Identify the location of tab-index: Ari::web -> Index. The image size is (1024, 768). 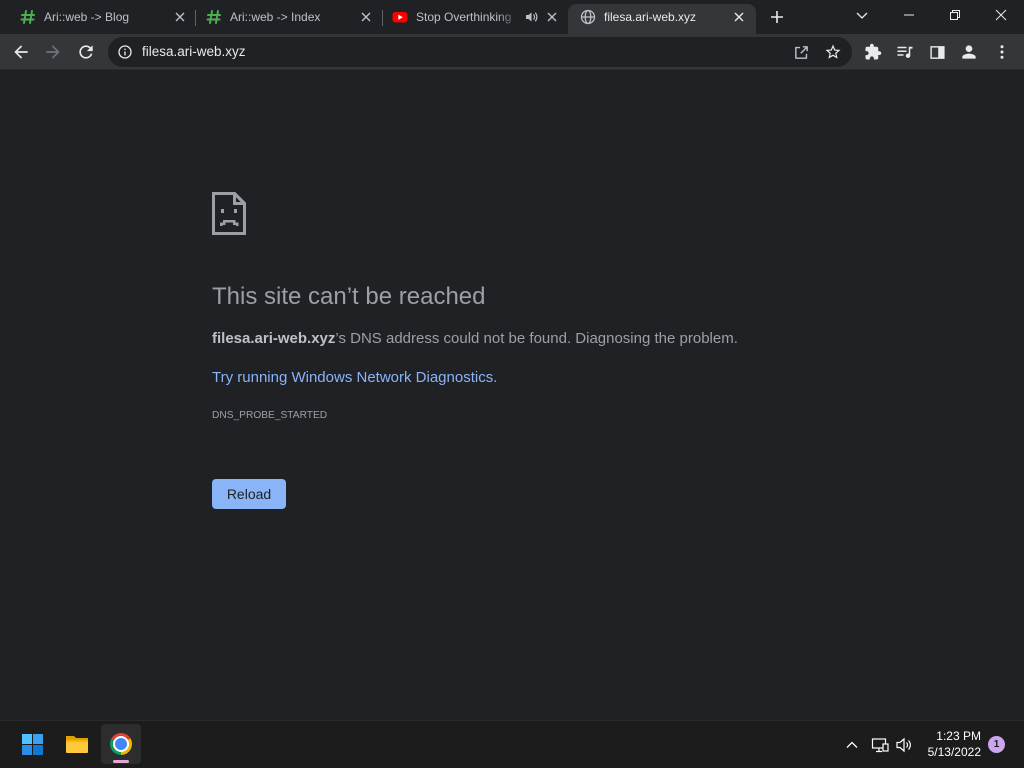
(291, 19).